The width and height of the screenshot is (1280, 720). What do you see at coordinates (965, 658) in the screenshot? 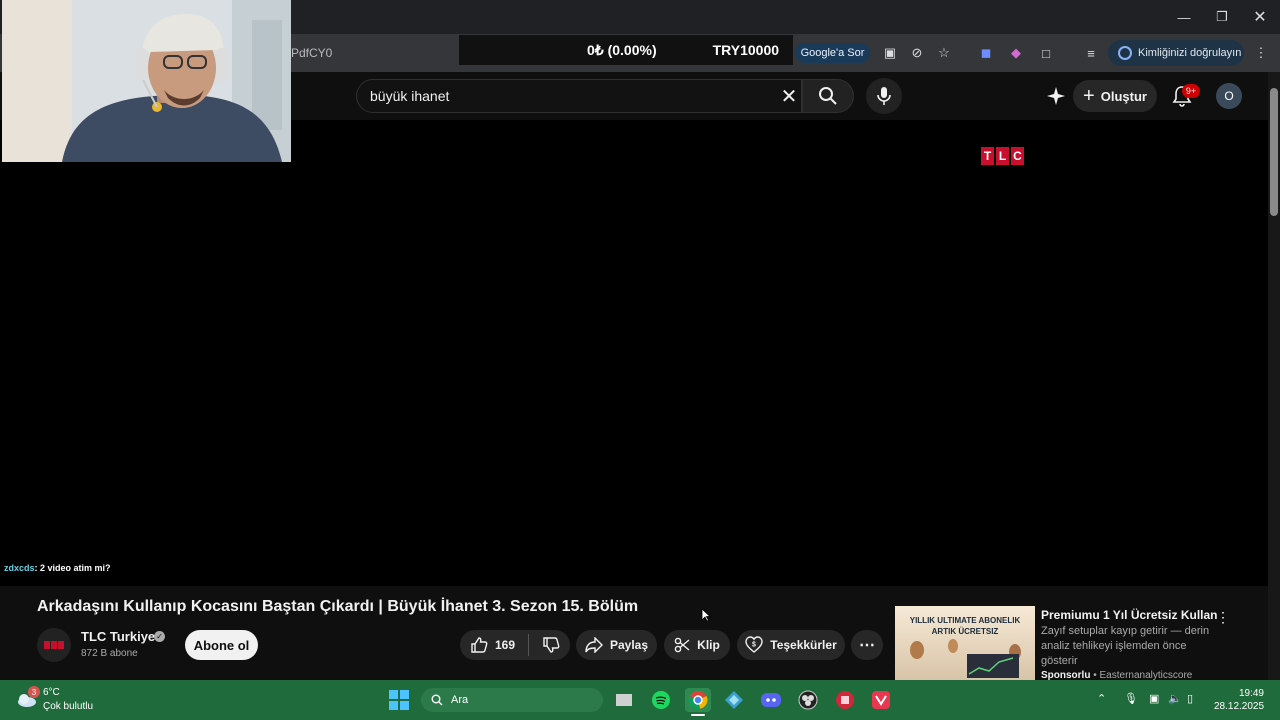
I see `ad-thumb-balloons` at bounding box center [965, 658].